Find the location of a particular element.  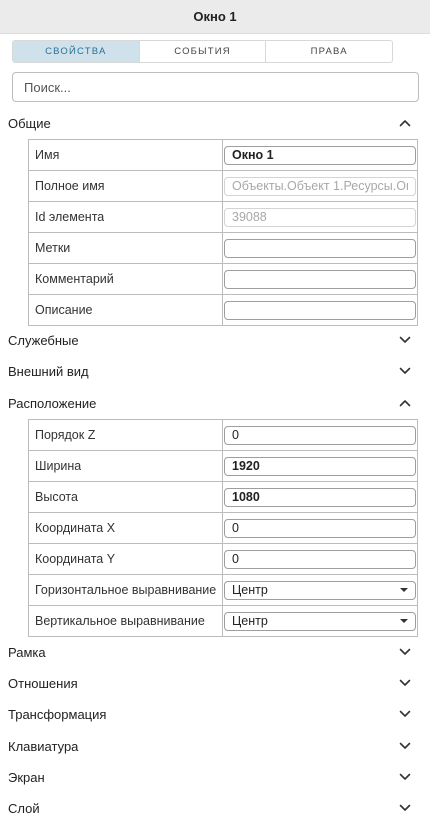

property-row-height: Высота is located at coordinates (223, 497).